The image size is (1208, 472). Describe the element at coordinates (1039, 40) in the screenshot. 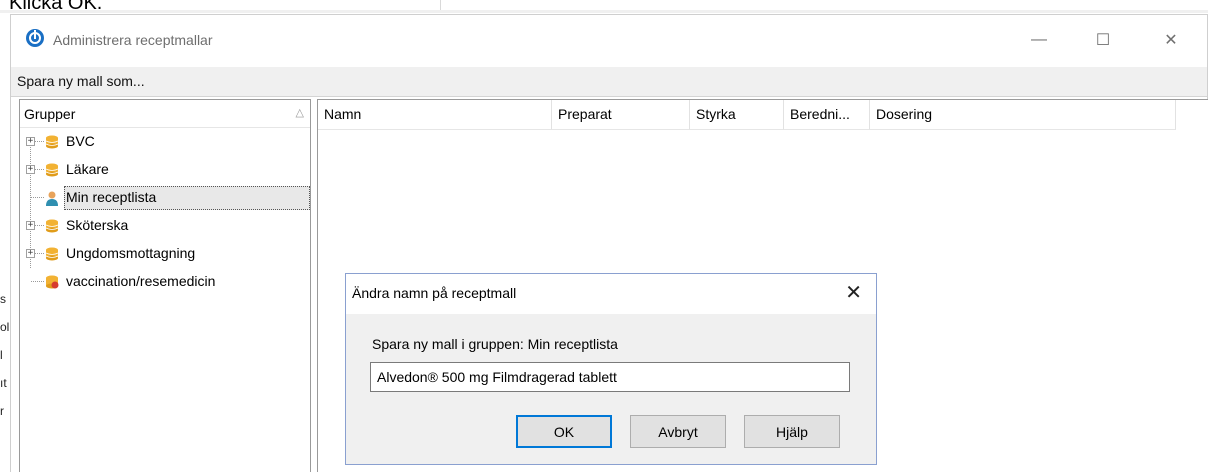

I see `minimize-button: —` at that location.